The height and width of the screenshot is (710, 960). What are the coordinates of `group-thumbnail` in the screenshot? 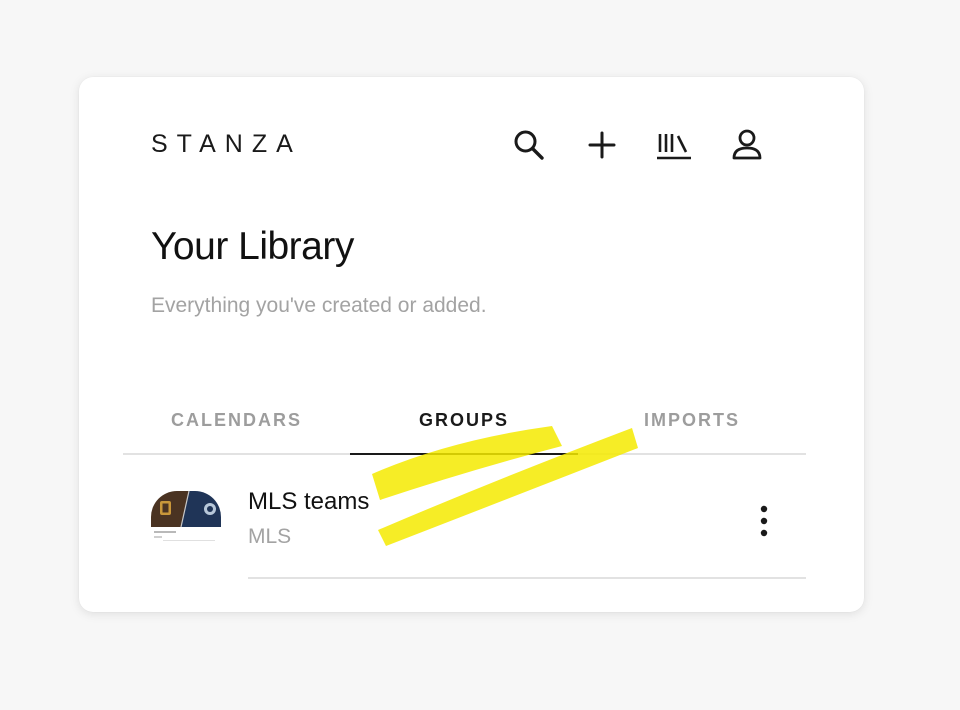 It's located at (186, 517).